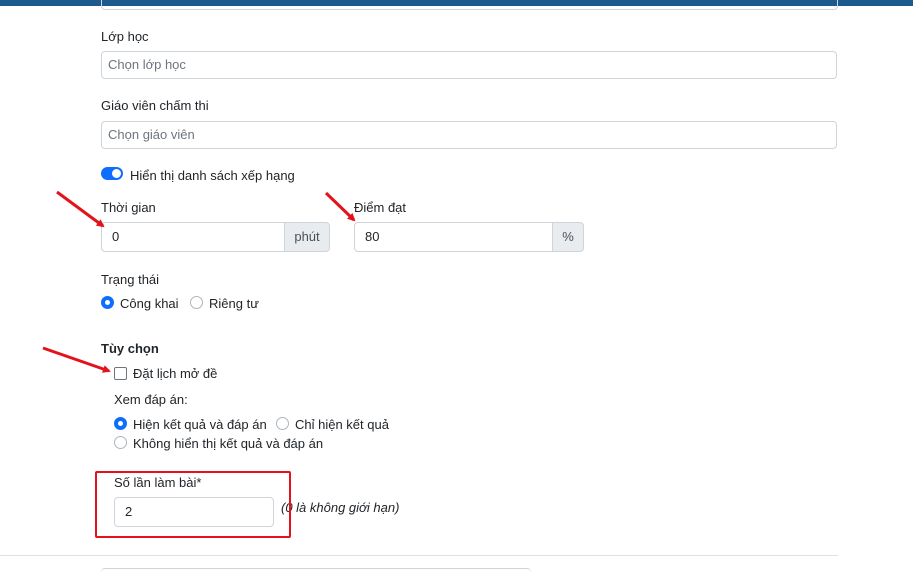 This screenshot has width=913, height=572. What do you see at coordinates (80, 209) in the screenshot?
I see `arrow-to-time` at bounding box center [80, 209].